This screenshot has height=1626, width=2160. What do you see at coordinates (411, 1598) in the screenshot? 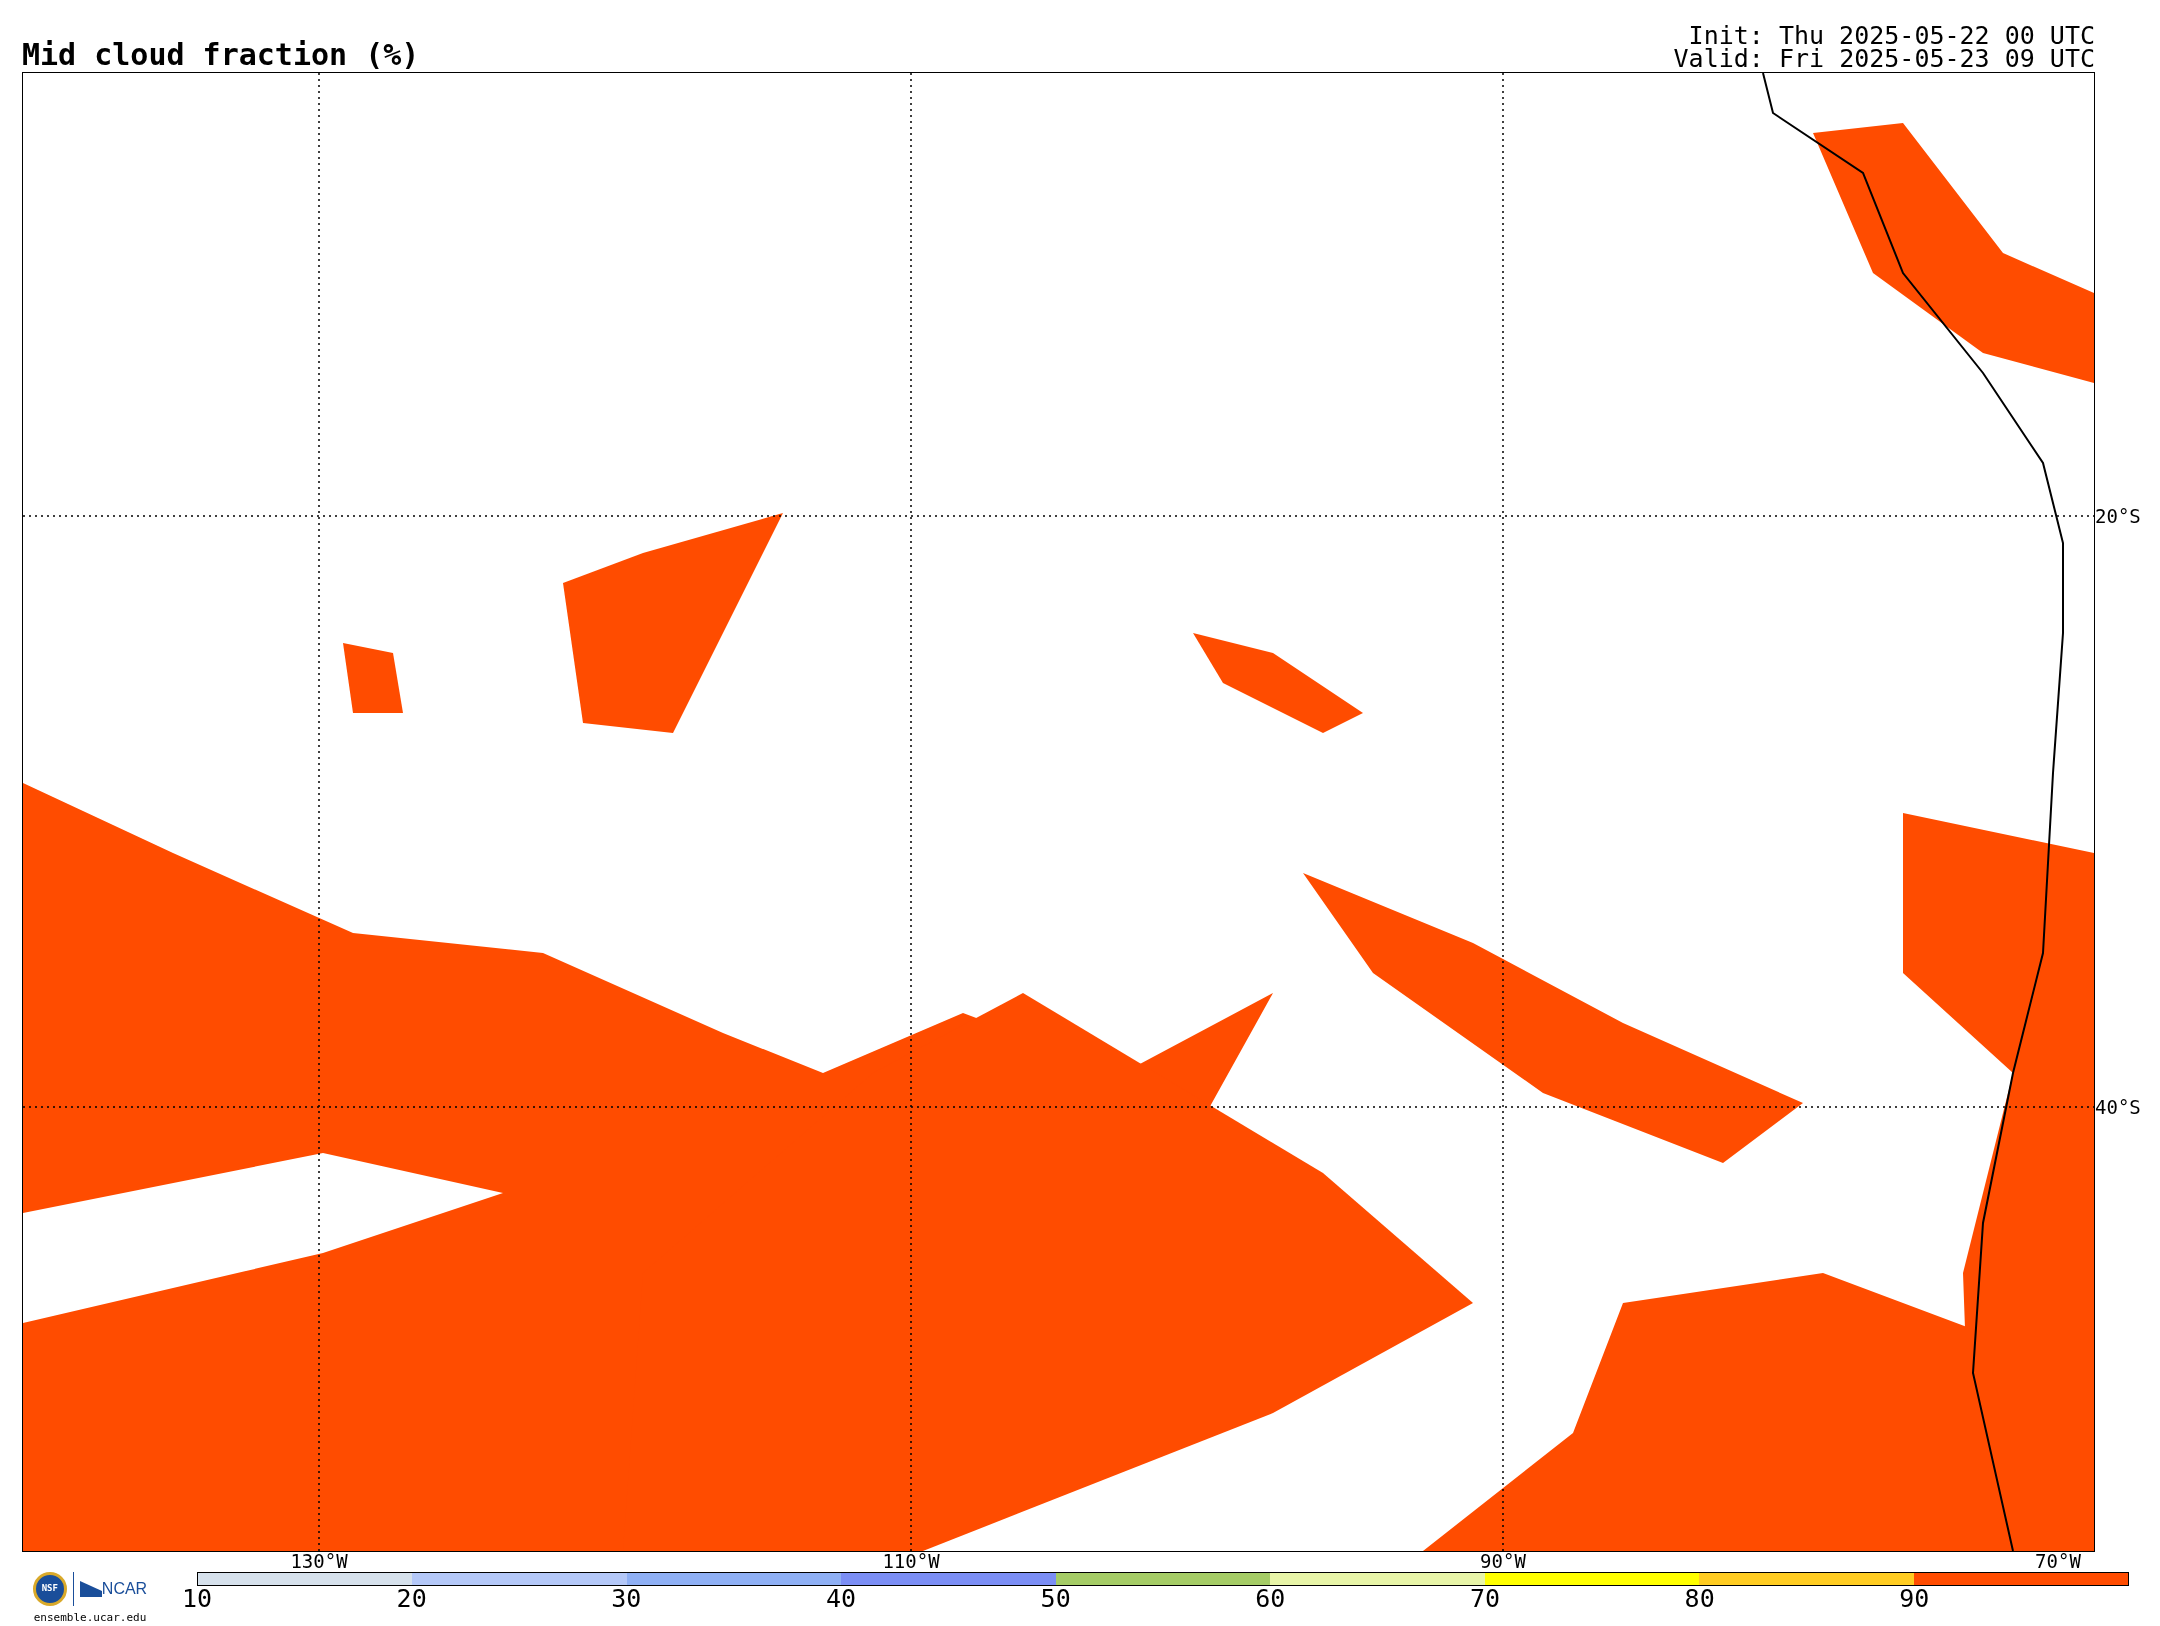
I see `colorbar-tick-label: 20` at bounding box center [411, 1598].